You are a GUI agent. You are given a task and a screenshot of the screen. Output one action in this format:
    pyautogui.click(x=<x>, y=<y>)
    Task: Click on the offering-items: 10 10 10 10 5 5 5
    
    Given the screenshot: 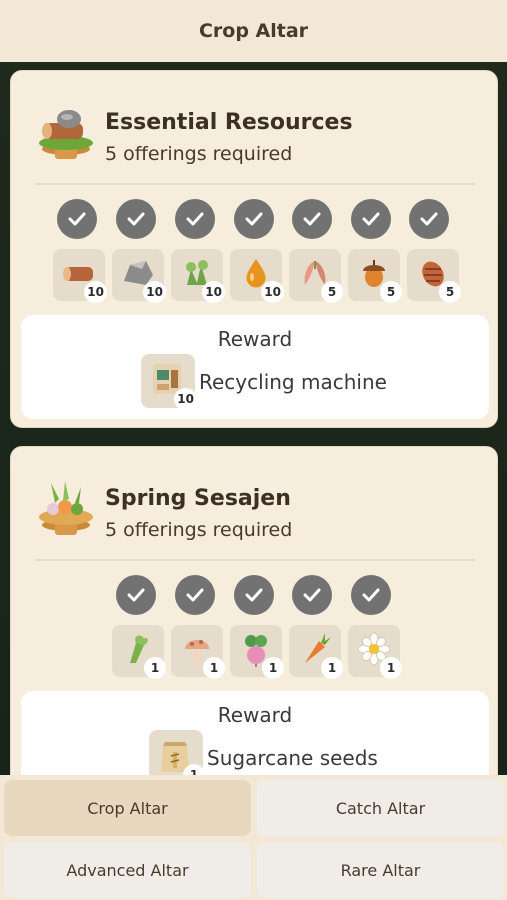 What is the action you would take?
    pyautogui.click(x=255, y=277)
    